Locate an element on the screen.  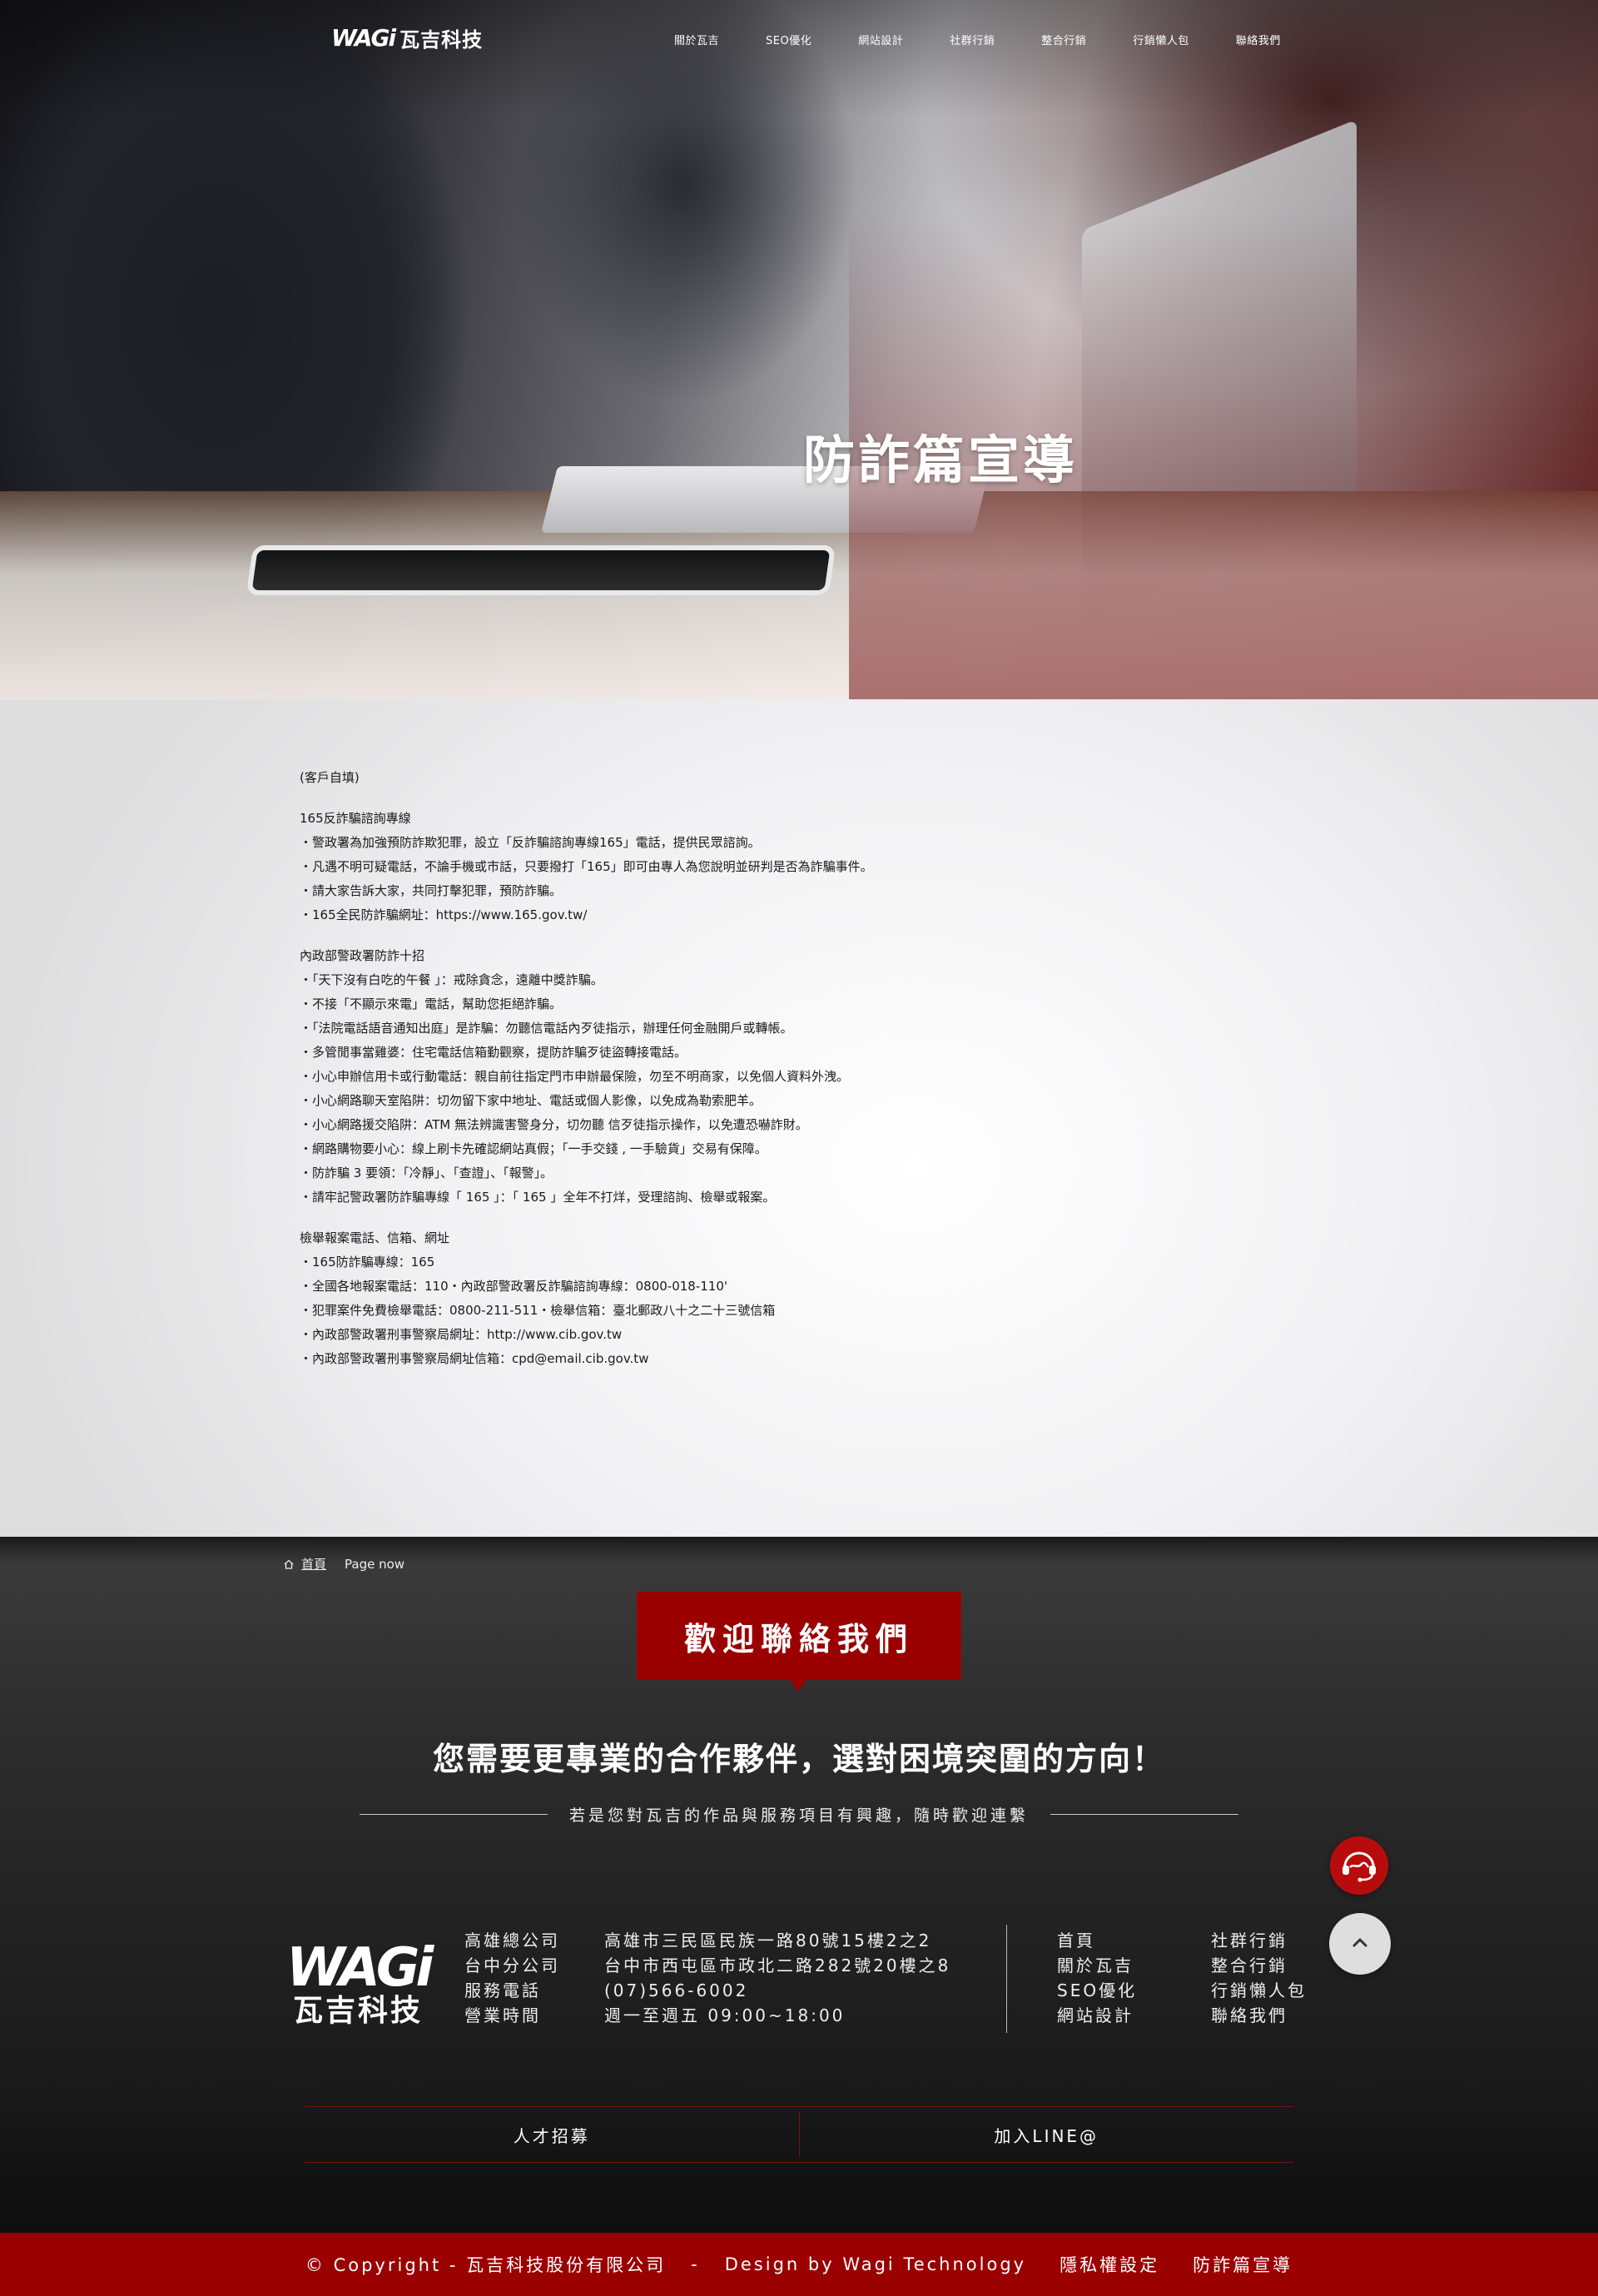
footer-nav-about: 關於瓦吉 is located at coordinates (1134, 1965).